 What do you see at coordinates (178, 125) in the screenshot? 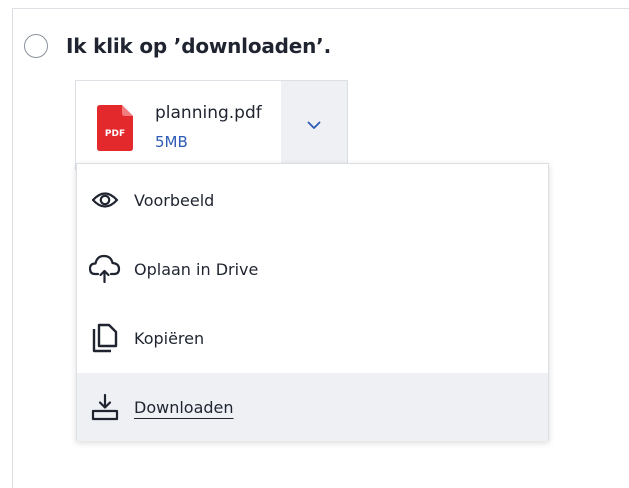
I see `file-info: PDF planning.pdf 5MB` at bounding box center [178, 125].